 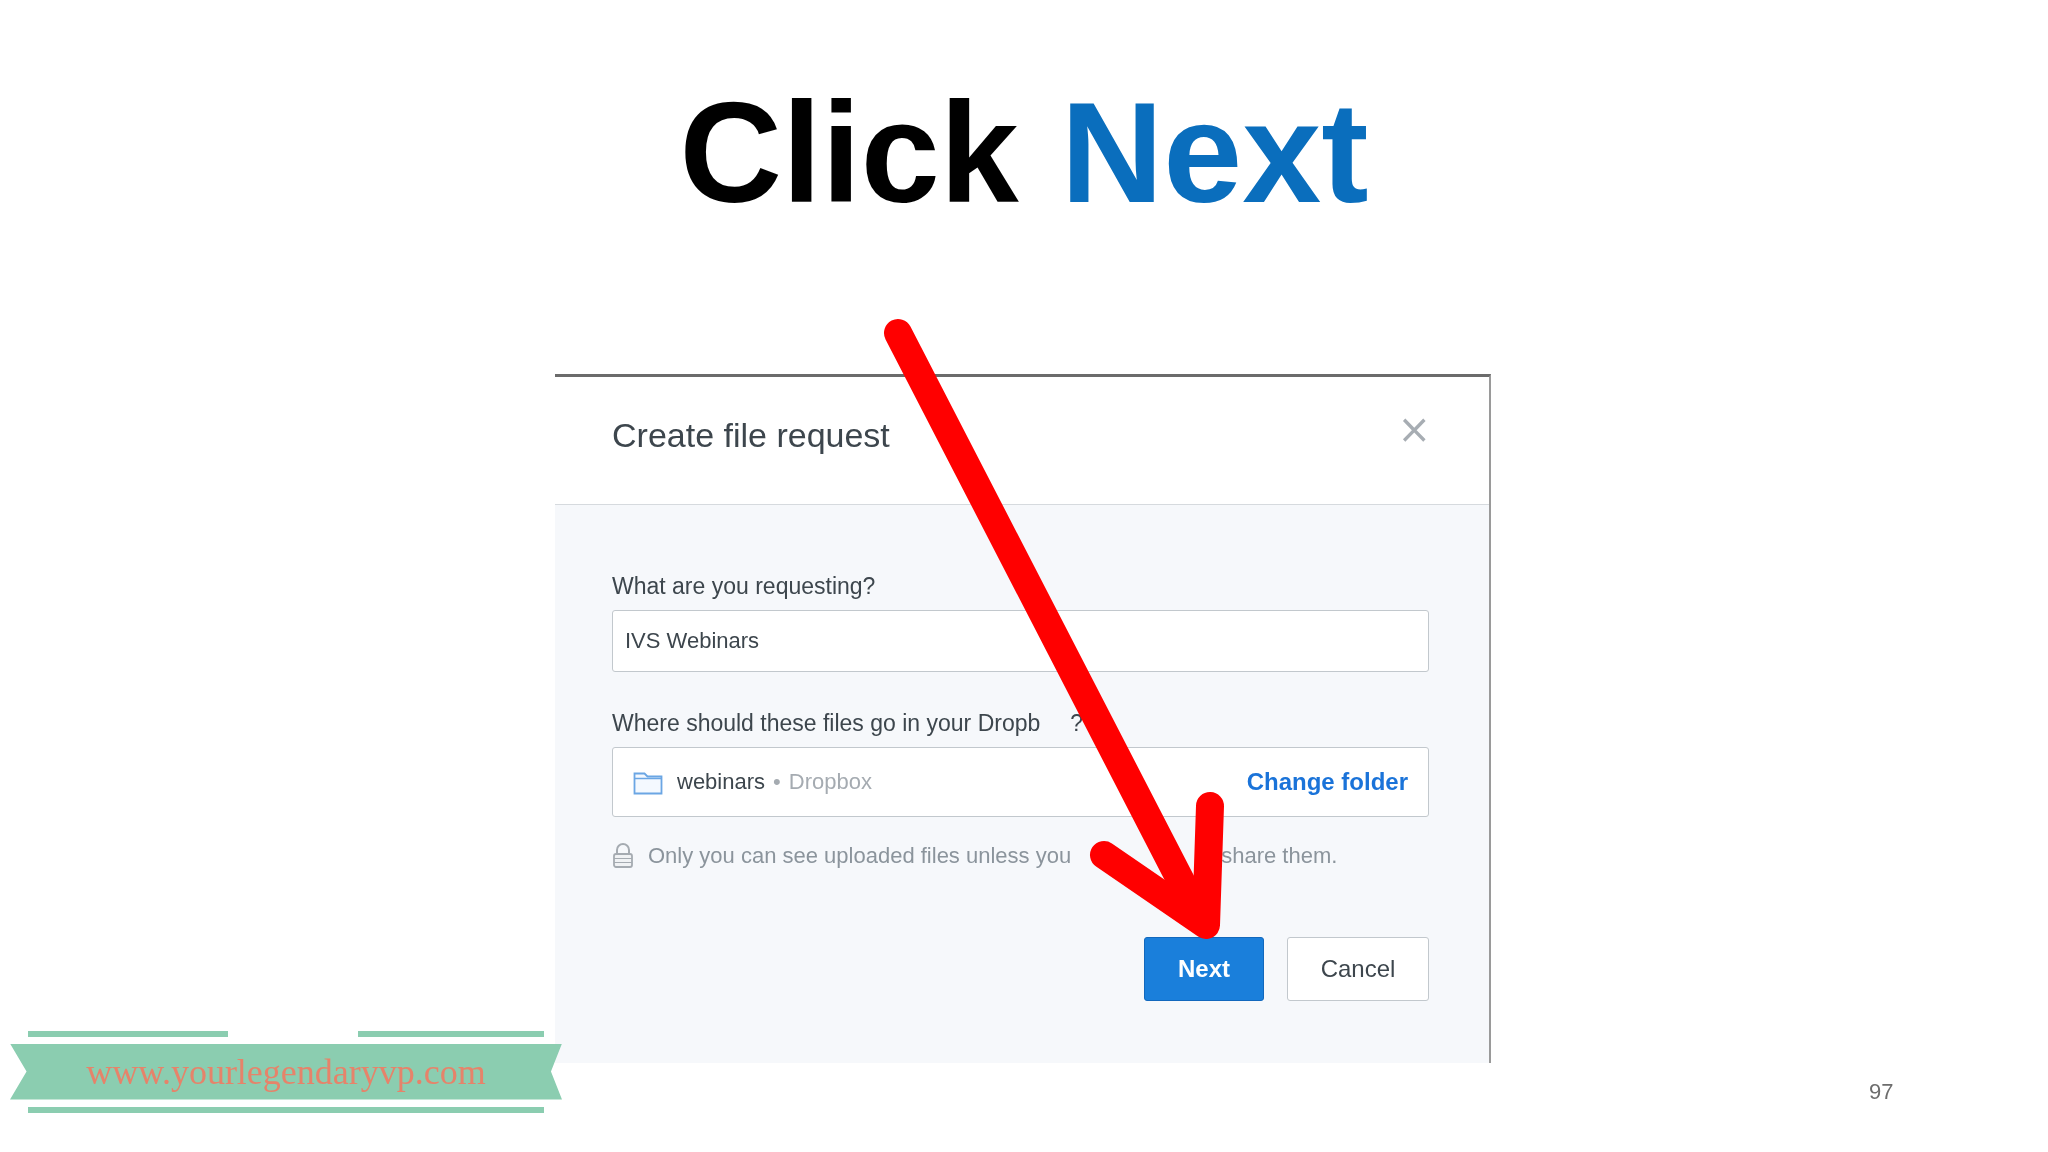 I want to click on privacy-note: Only you can see uploaded files unless you, so click(x=860, y=855).